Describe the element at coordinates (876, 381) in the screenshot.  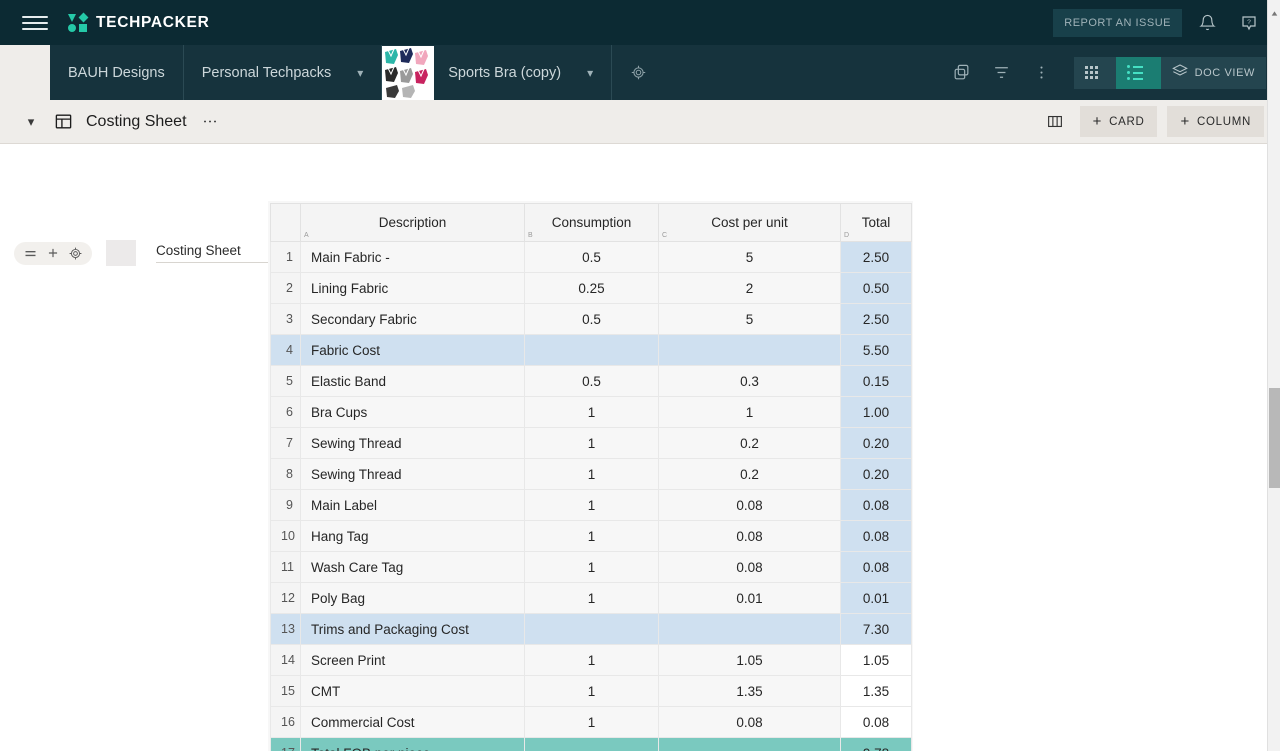
I see `cell-total: 0.15` at that location.